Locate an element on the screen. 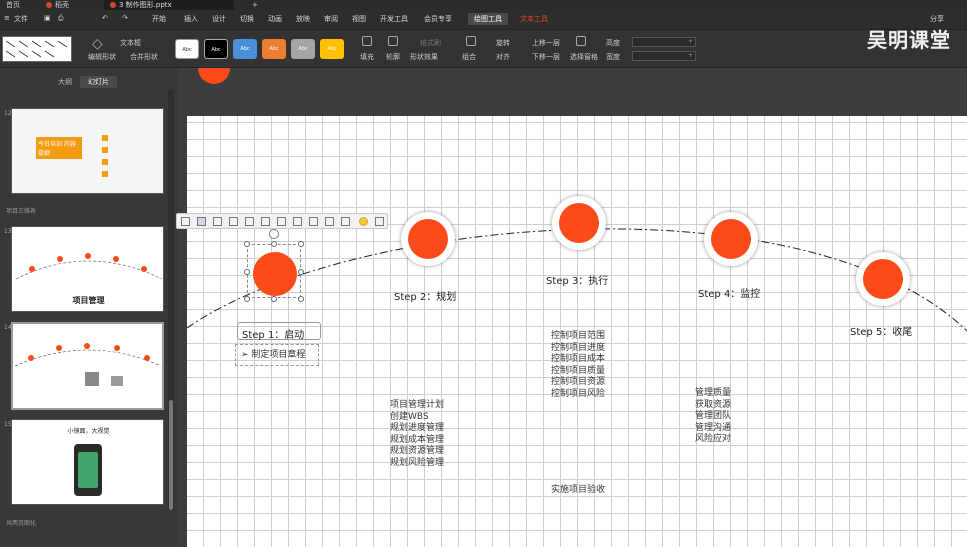 This screenshot has width=967, height=547. menu-drawing-tools: 绘图工具 is located at coordinates (488, 19).